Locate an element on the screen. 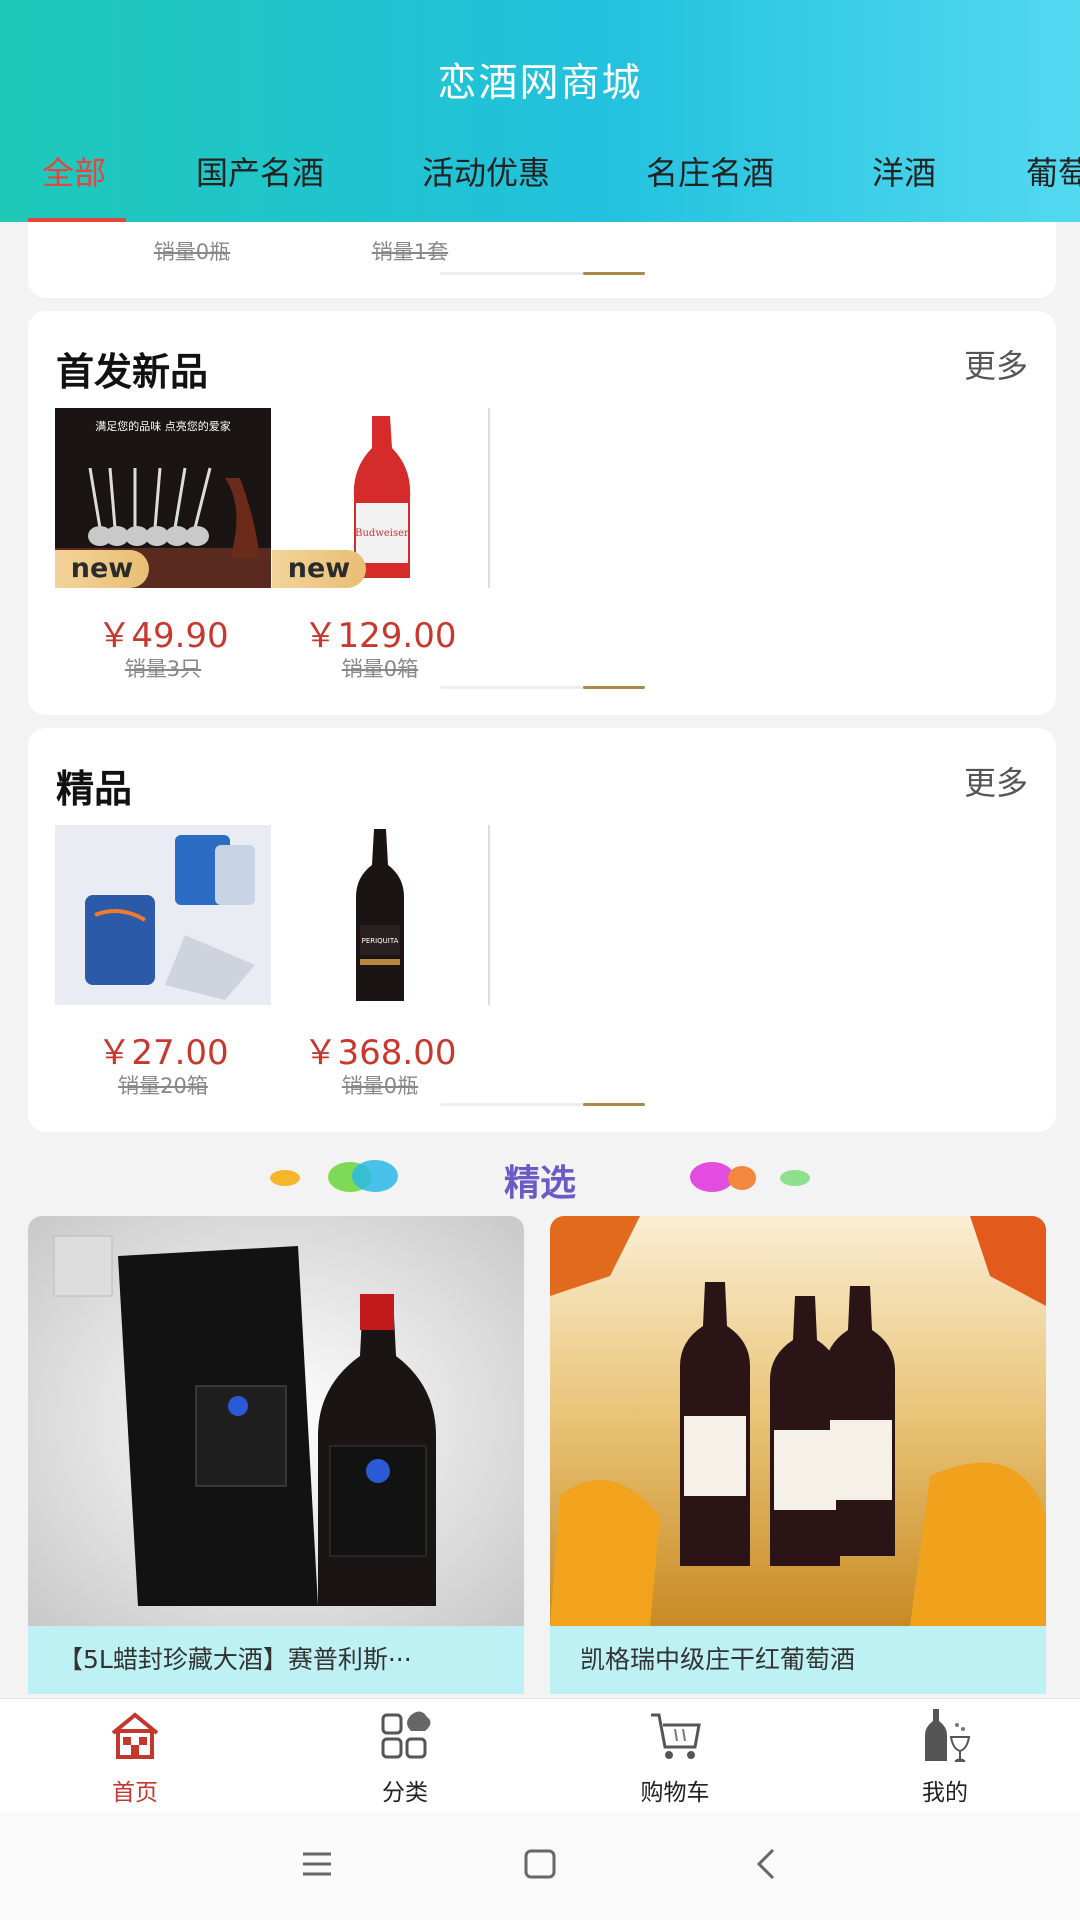 The height and width of the screenshot is (1920, 1080). product-image-gift-cans is located at coordinates (163, 915).